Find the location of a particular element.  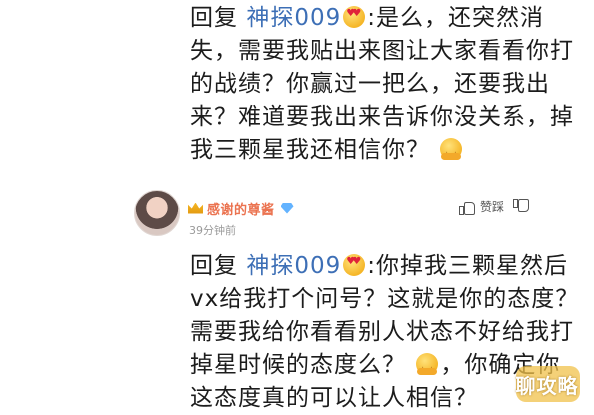

comment-time: 39分钟前 is located at coordinates (212, 230).